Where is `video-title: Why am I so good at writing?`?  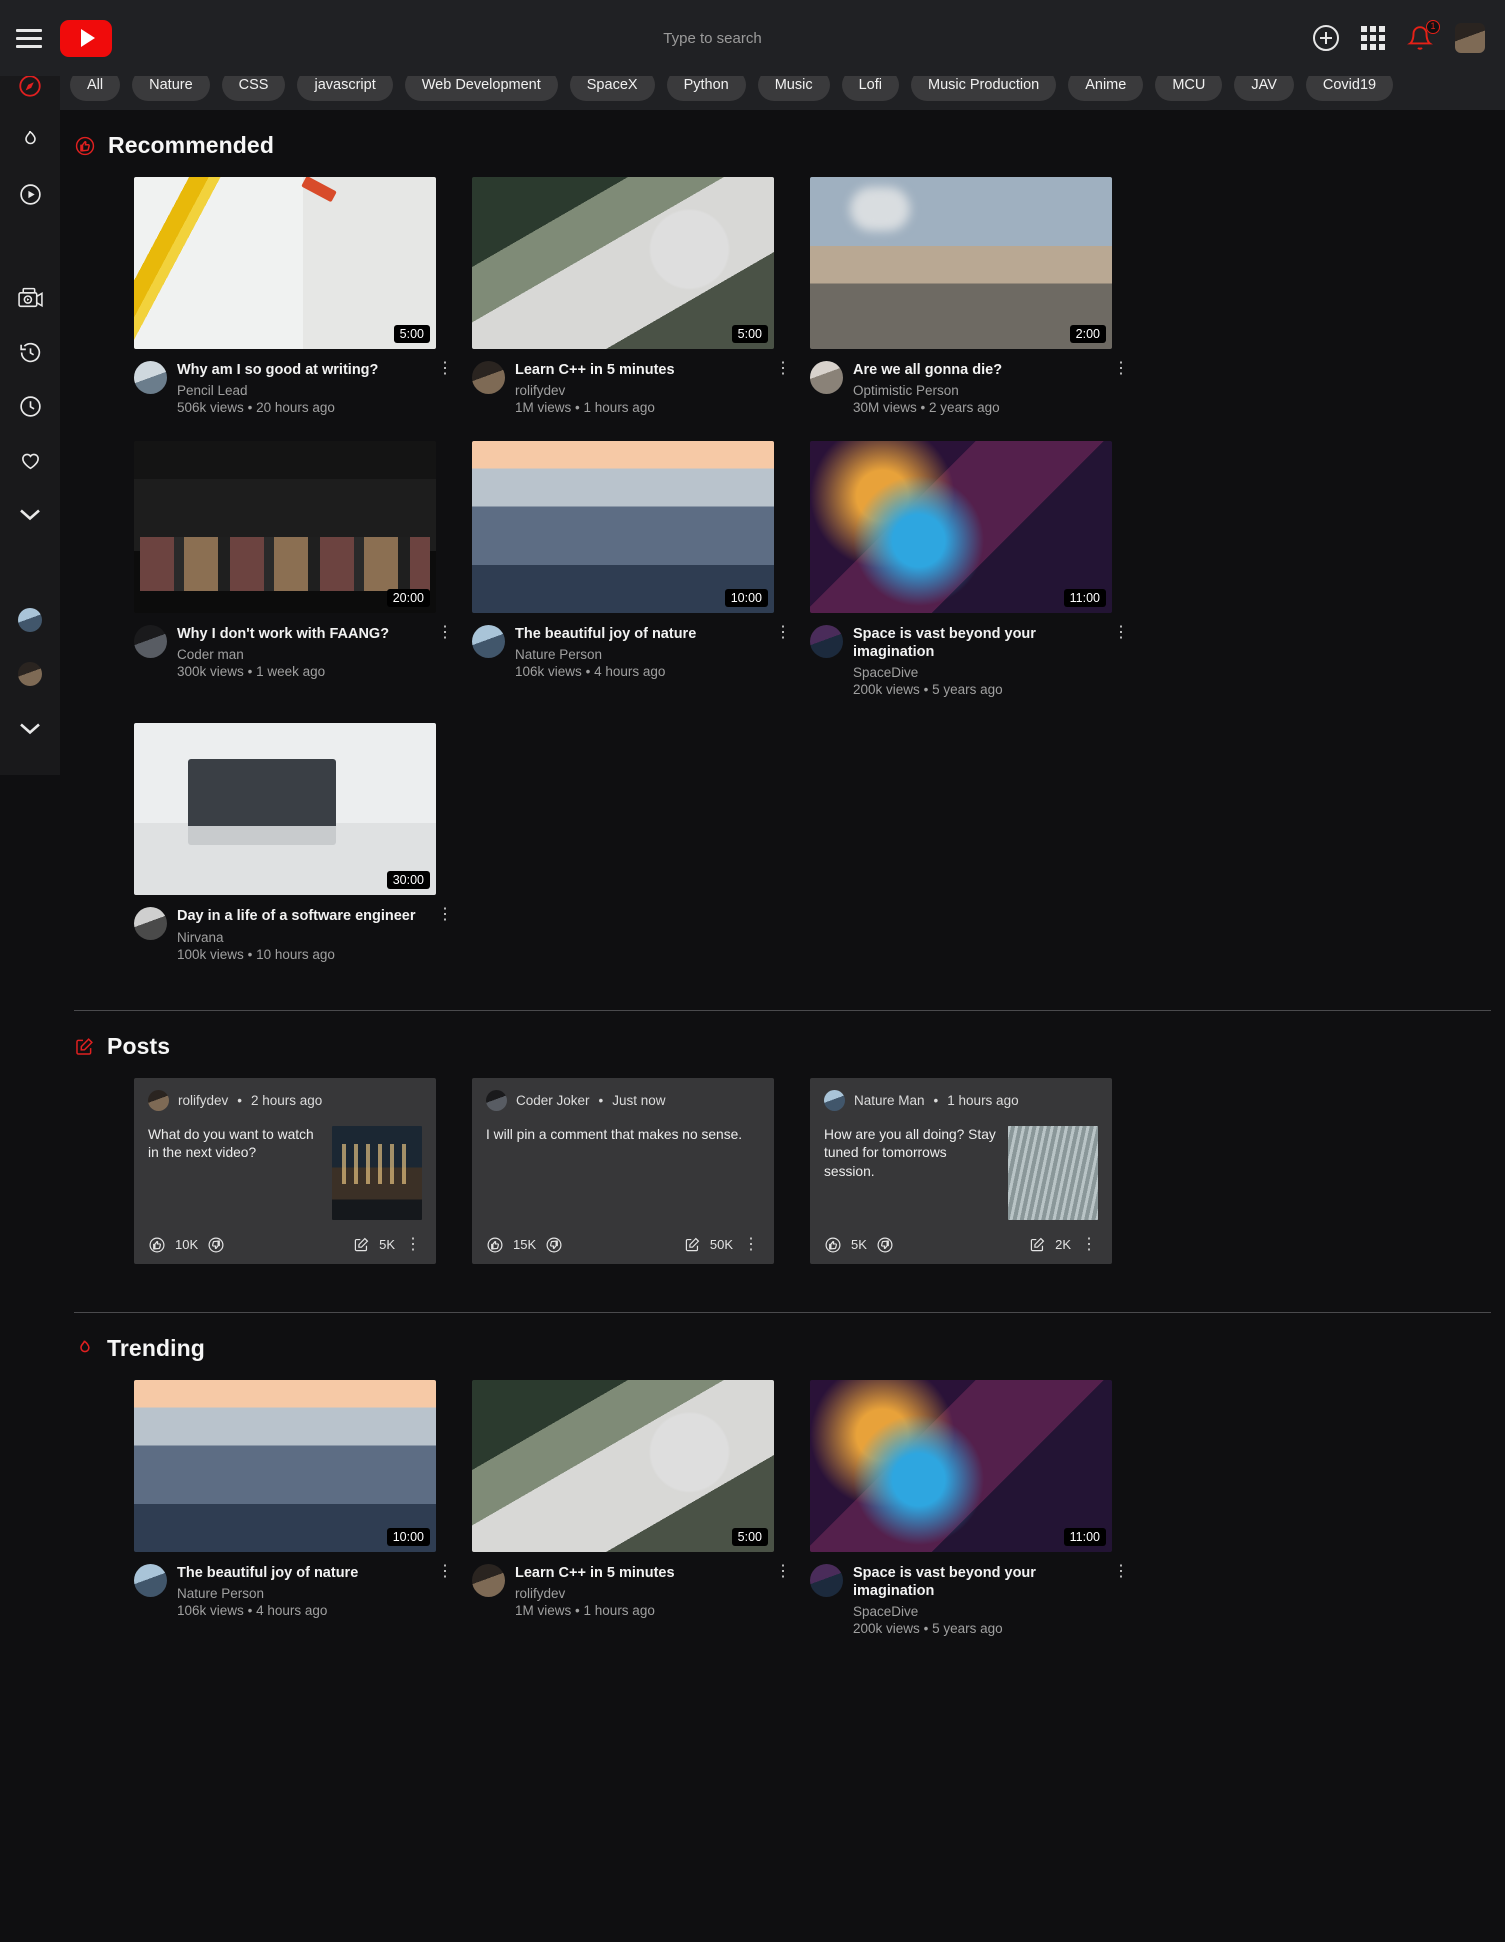 video-title: Why am I so good at writing? is located at coordinates (301, 370).